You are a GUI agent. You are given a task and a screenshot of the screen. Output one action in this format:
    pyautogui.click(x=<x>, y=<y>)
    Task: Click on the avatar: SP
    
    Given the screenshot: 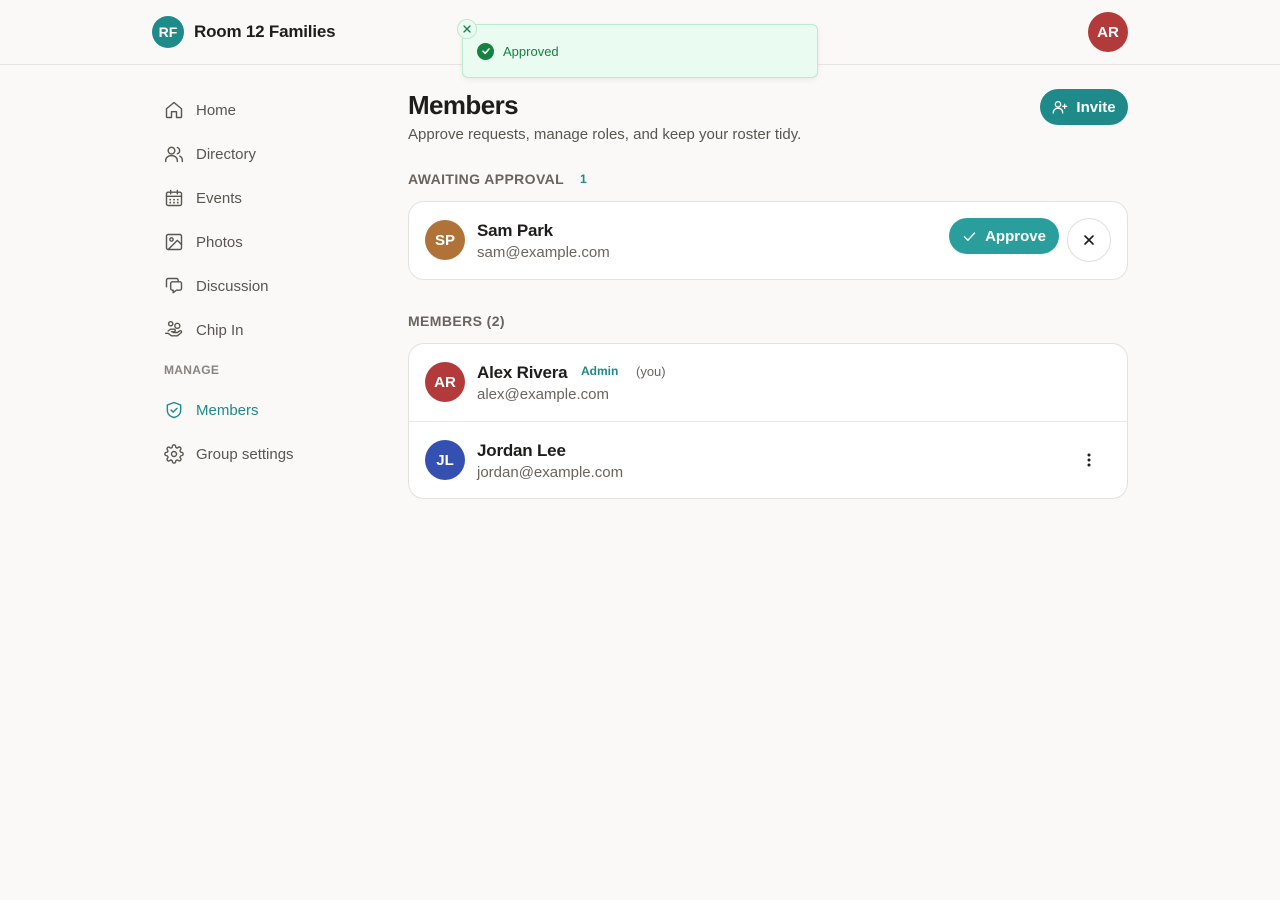 What is the action you would take?
    pyautogui.click(x=445, y=240)
    